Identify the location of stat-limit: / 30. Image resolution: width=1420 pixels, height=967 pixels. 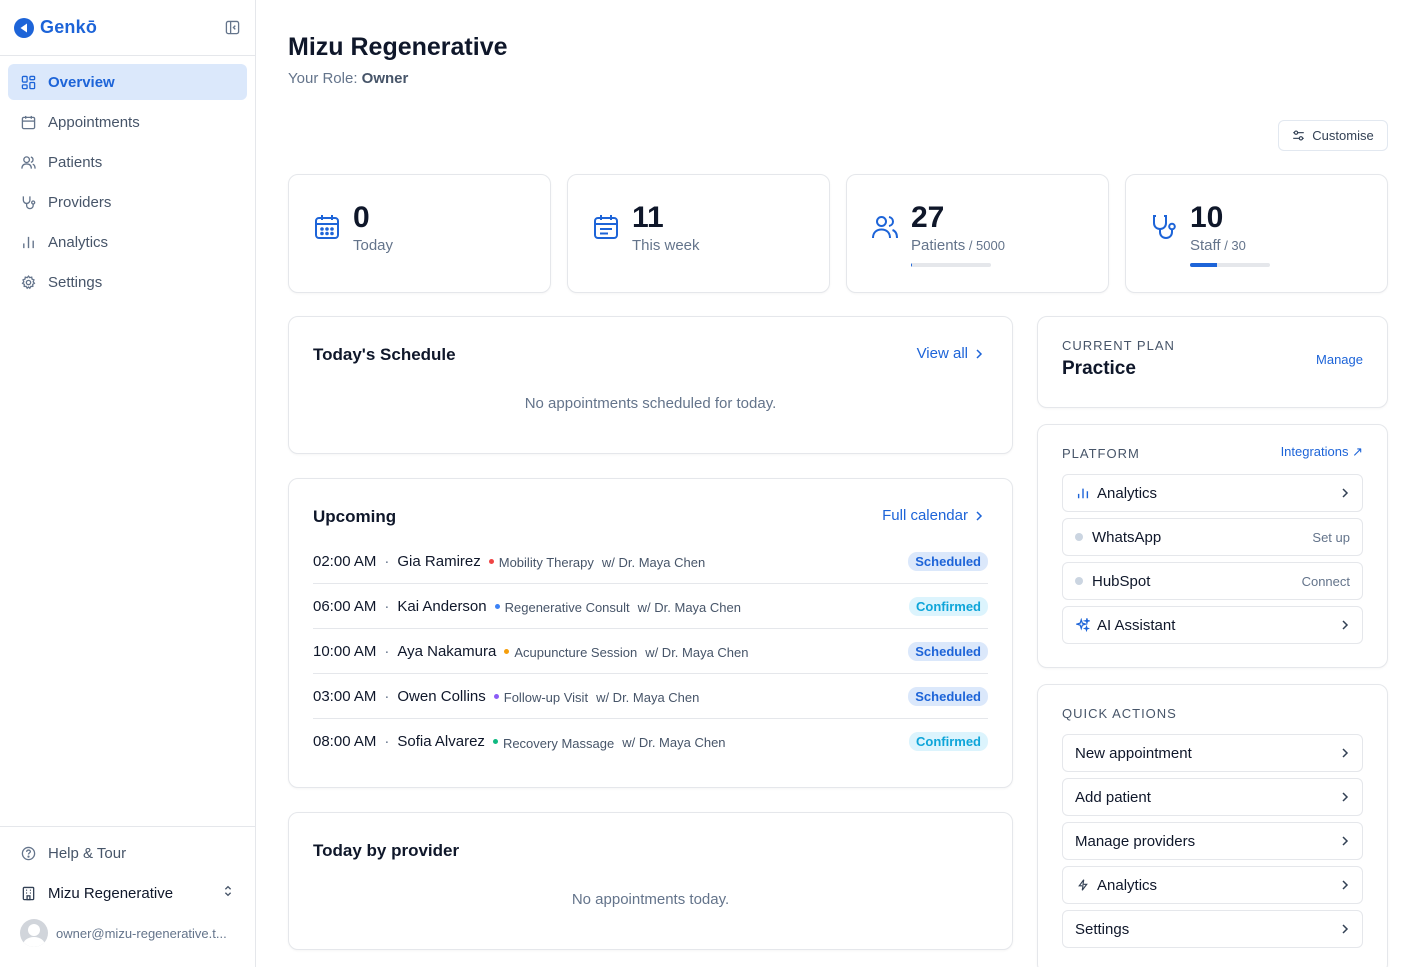
(1233, 245).